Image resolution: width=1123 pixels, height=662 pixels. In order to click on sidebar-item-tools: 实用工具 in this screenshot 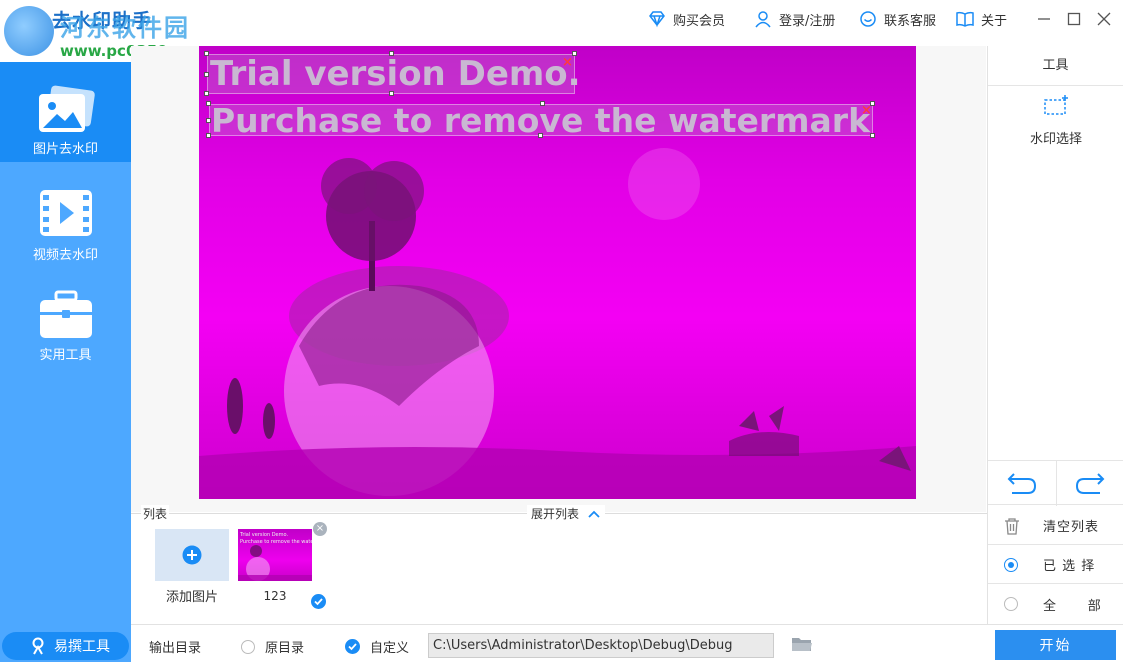, I will do `click(65, 316)`.